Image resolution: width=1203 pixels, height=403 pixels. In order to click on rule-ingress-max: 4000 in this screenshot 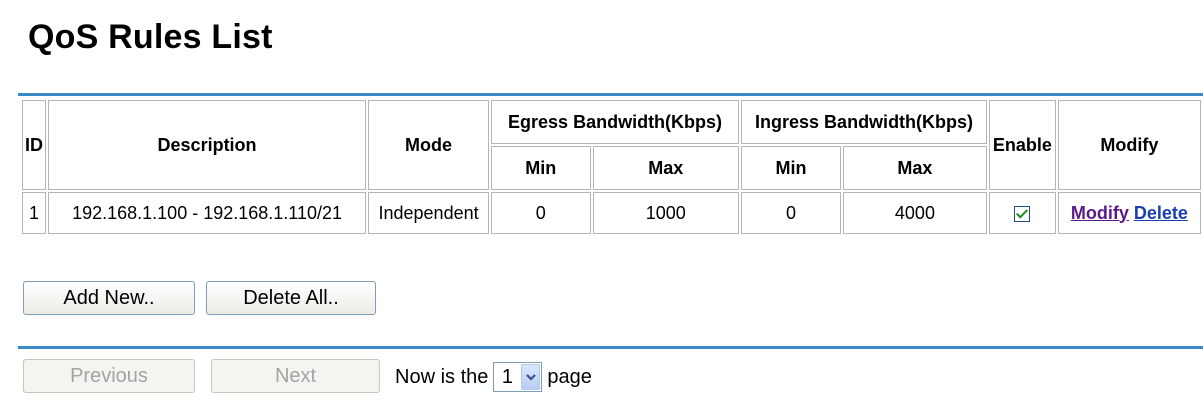, I will do `click(914, 213)`.